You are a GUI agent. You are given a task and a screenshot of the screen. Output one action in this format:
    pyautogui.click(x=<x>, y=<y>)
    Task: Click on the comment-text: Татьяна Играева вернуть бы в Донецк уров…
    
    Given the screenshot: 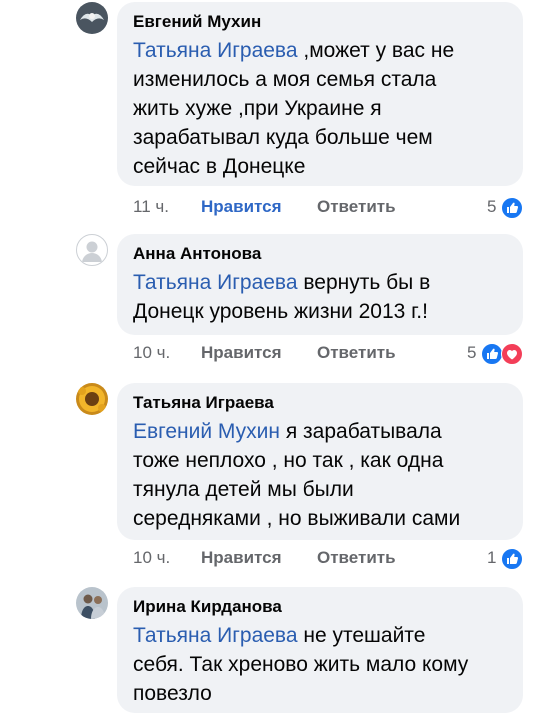 What is the action you would take?
    pyautogui.click(x=282, y=297)
    